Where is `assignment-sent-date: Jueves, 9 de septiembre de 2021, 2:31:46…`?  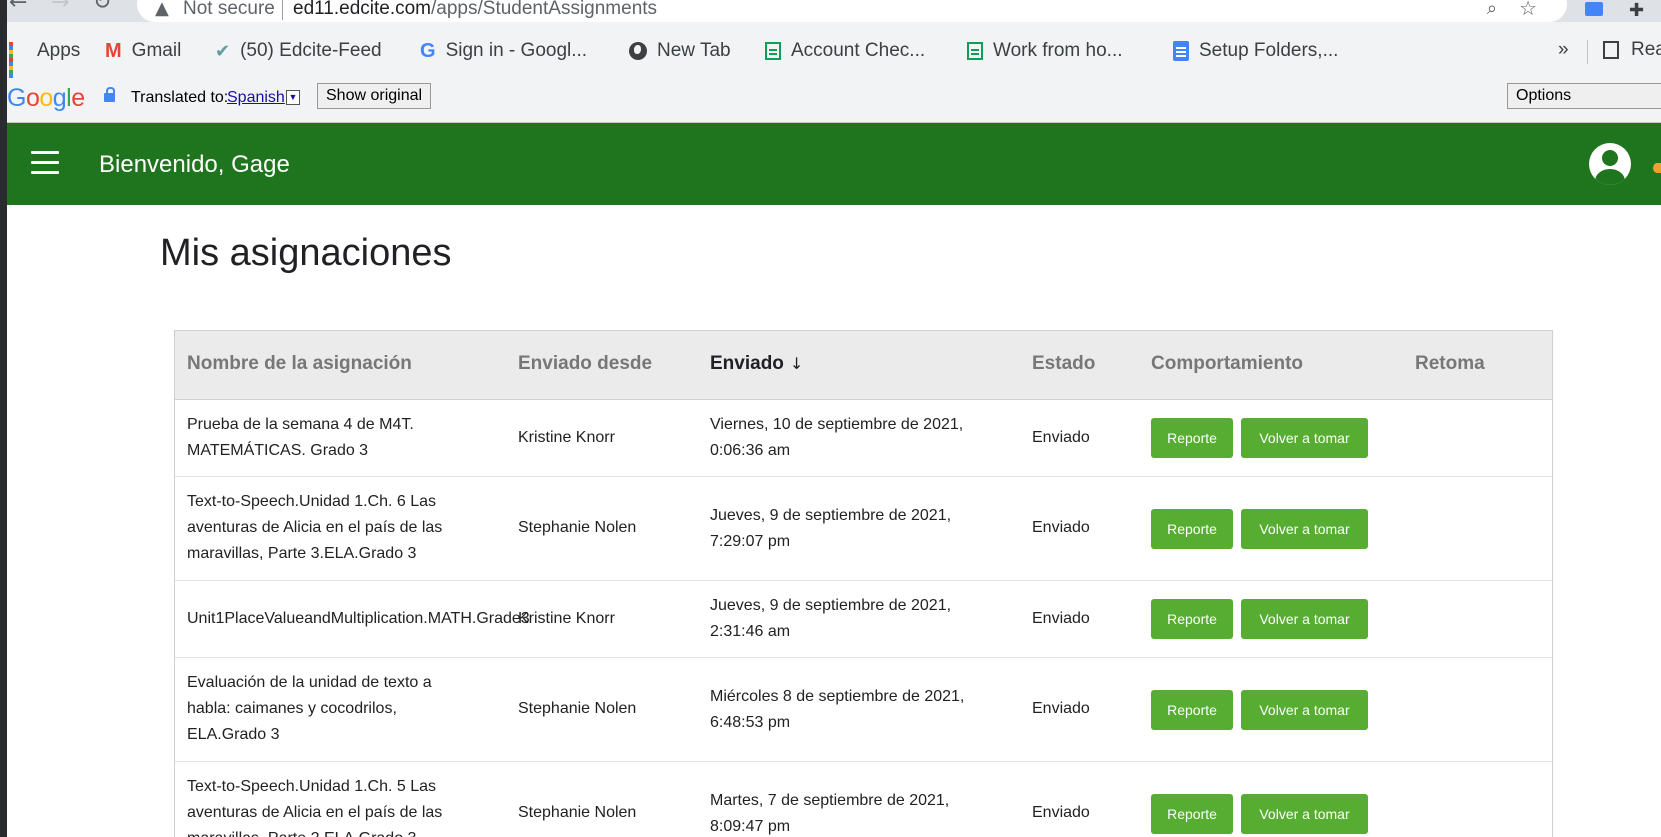
assignment-sent-date: Jueves, 9 de septiembre de 2021, 2:31:46… is located at coordinates (831, 618).